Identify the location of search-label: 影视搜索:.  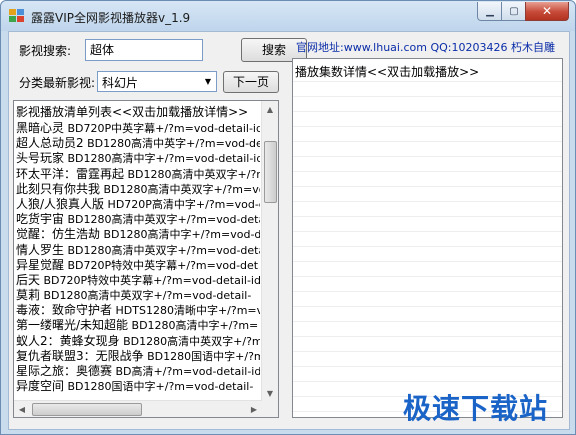
(45, 51).